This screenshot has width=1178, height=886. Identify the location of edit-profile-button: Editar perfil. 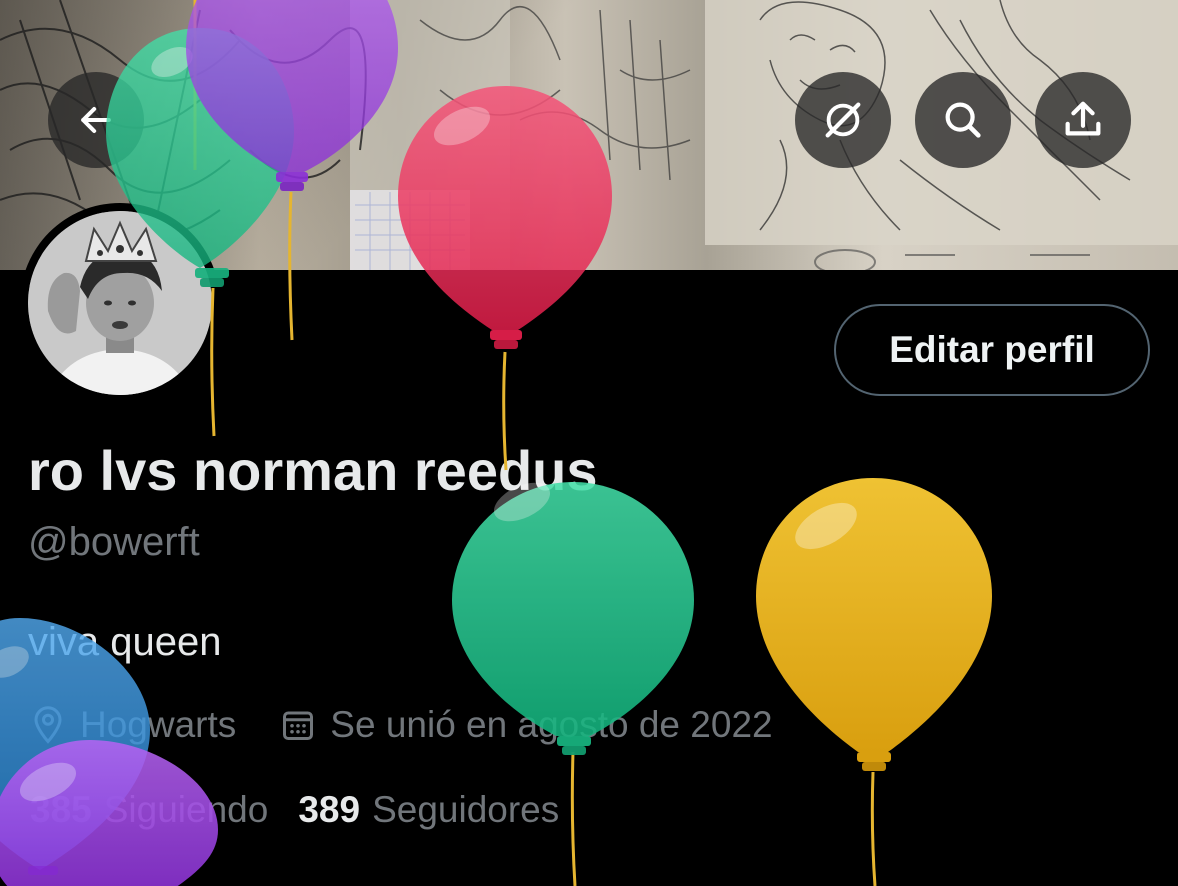
(992, 350).